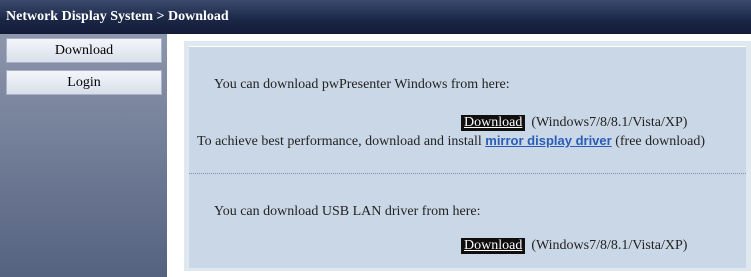  I want to click on pwpresenter-download-button: Download, so click(493, 123).